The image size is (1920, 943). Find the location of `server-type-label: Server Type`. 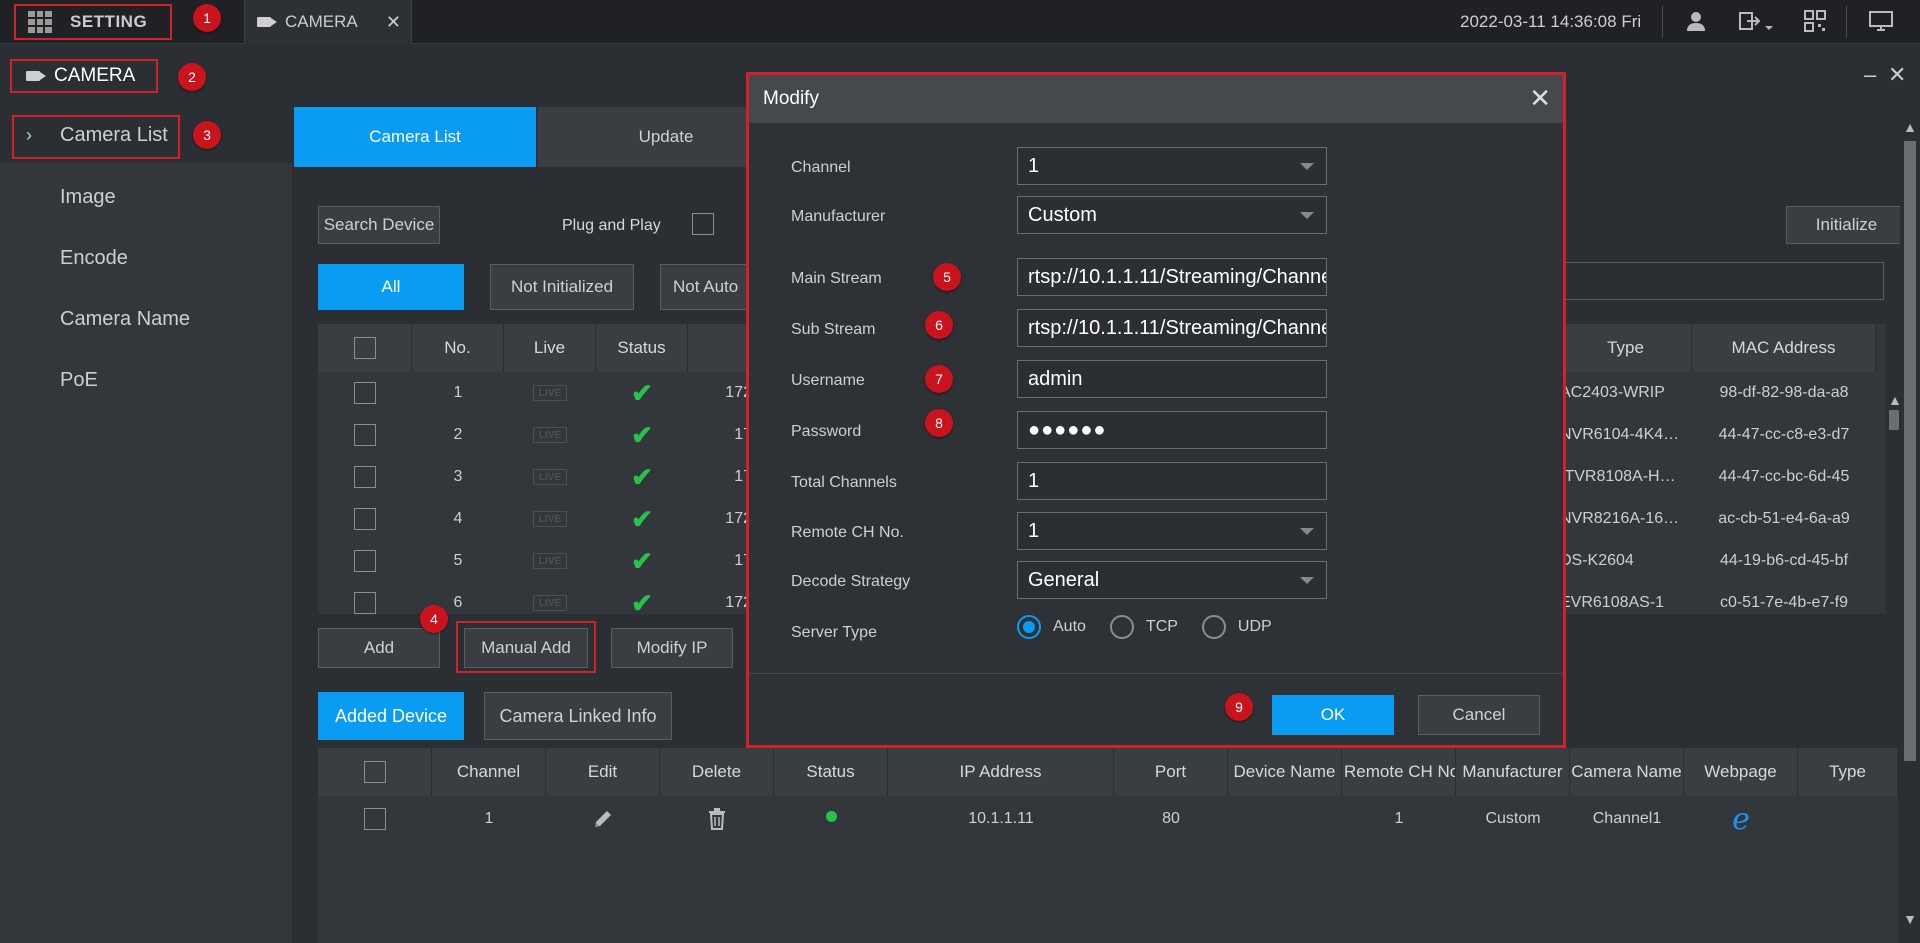

server-type-label: Server Type is located at coordinates (834, 632).